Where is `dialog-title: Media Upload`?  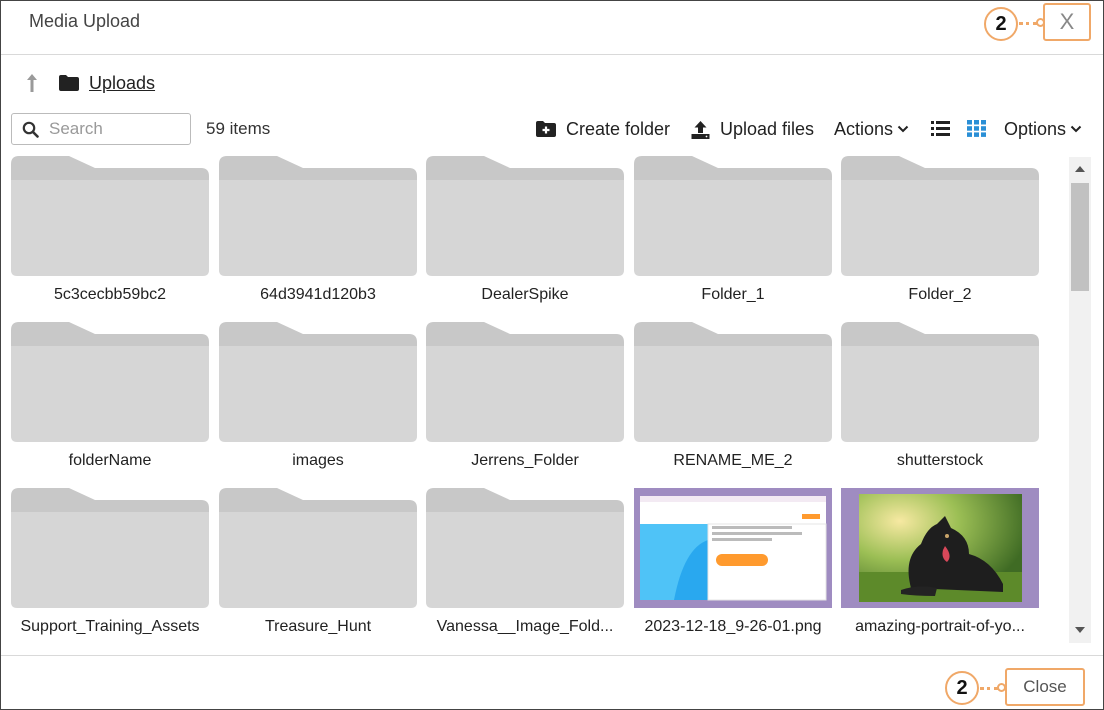 dialog-title: Media Upload is located at coordinates (85, 21).